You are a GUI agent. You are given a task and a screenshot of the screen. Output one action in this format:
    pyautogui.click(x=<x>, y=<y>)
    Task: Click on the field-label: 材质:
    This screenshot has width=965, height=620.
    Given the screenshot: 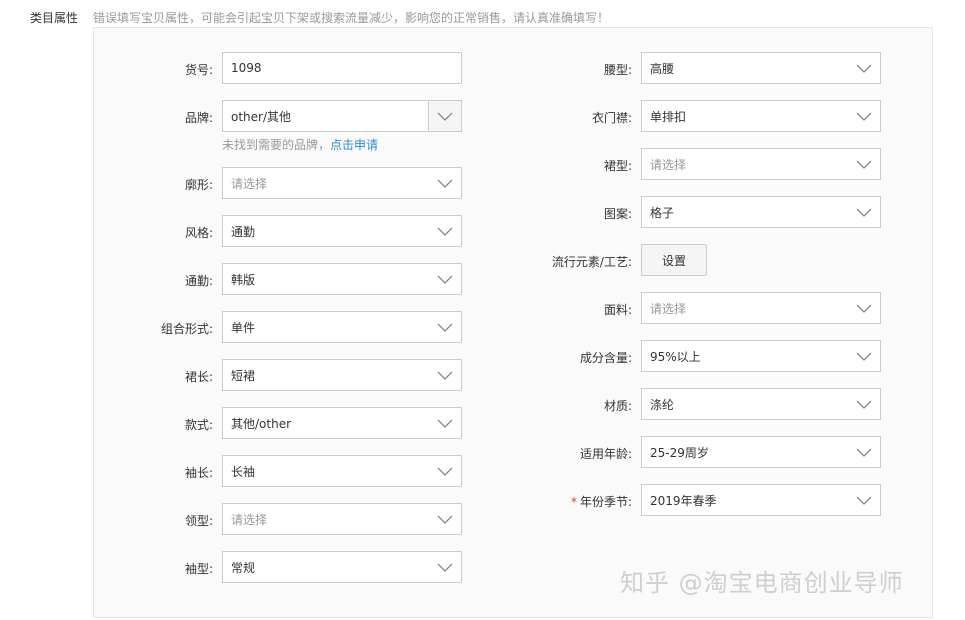 What is the action you would take?
    pyautogui.click(x=618, y=405)
    